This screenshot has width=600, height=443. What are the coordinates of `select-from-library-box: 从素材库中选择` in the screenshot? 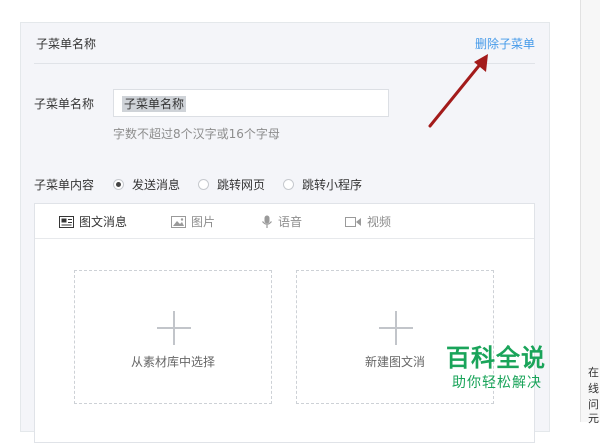 It's located at (173, 337).